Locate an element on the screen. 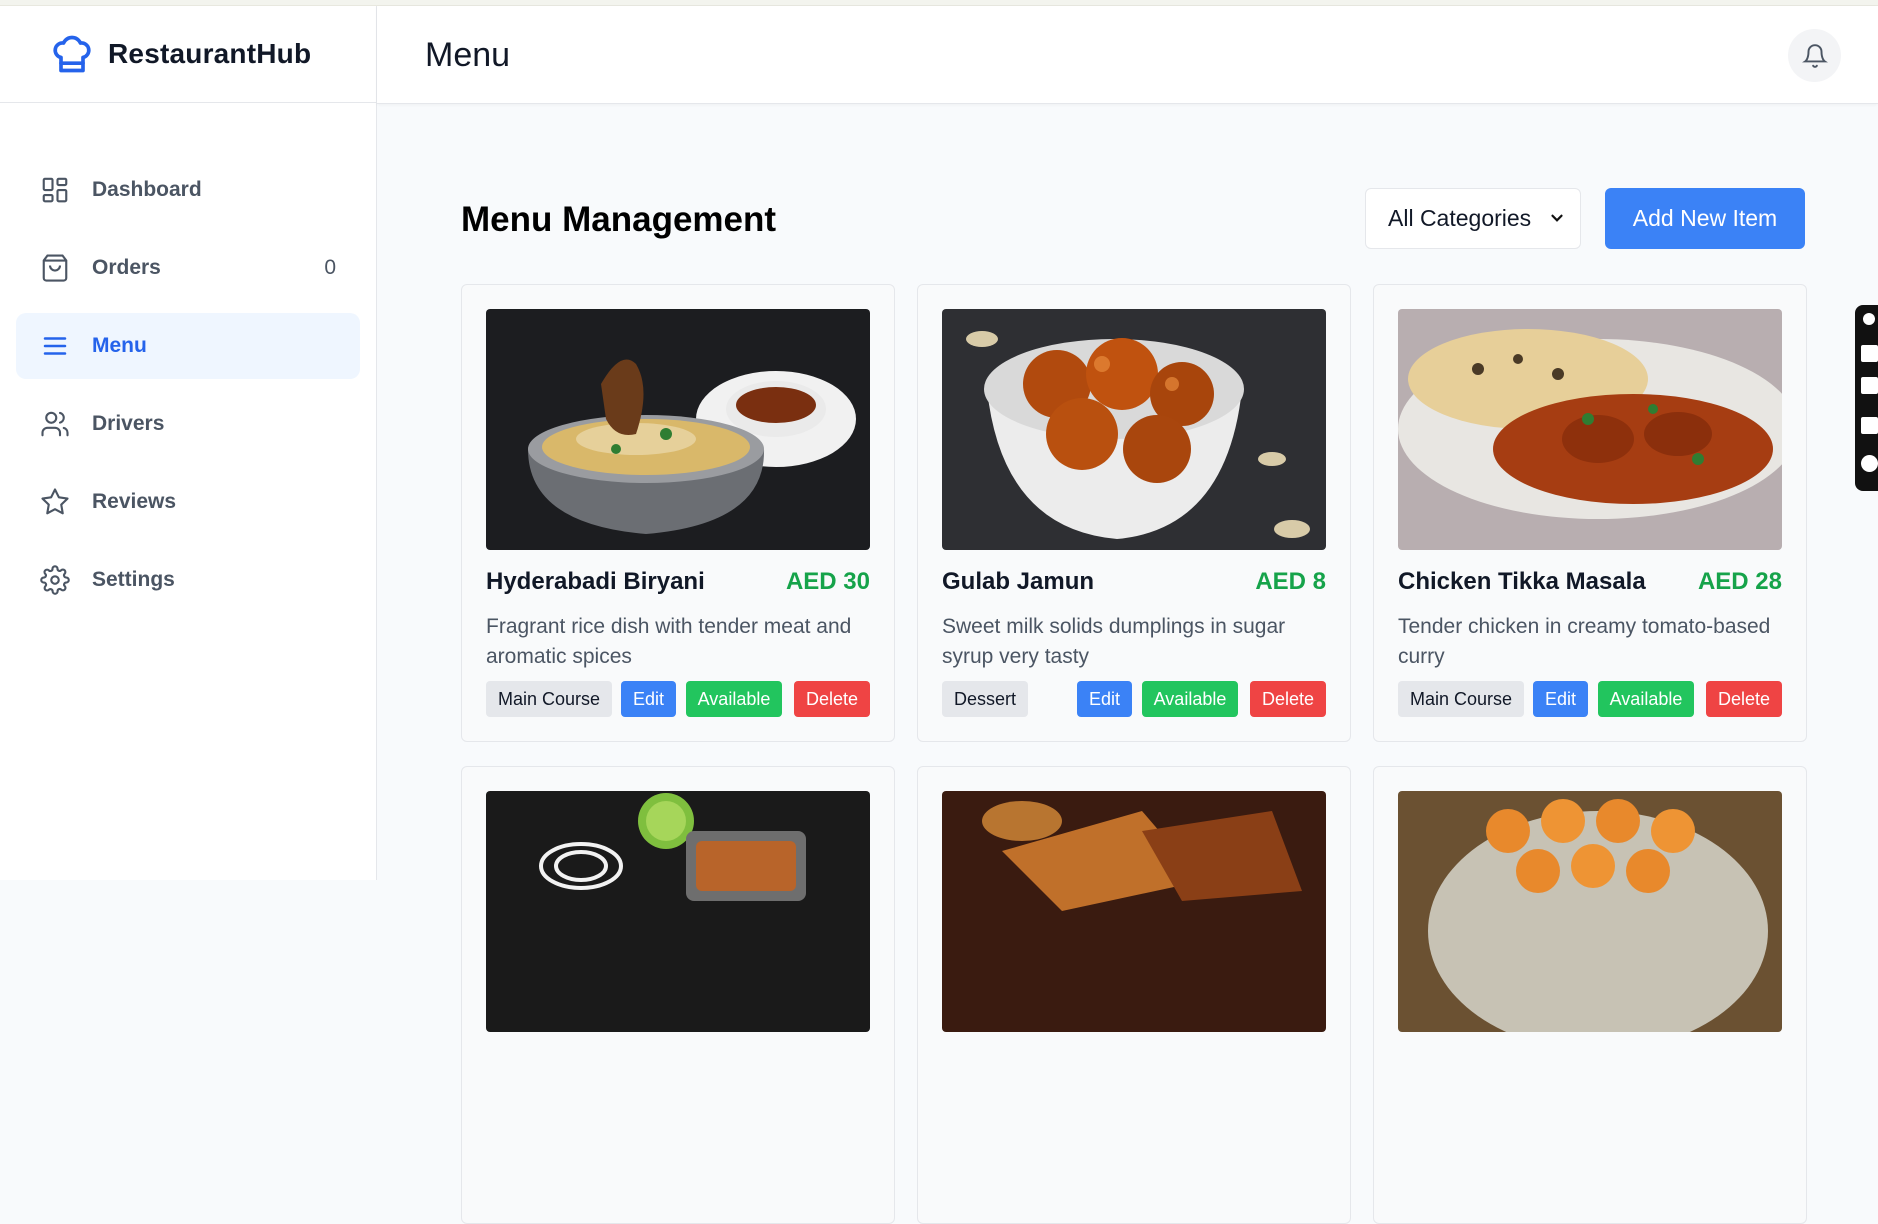  item-price: AED 28 is located at coordinates (1739, 581).